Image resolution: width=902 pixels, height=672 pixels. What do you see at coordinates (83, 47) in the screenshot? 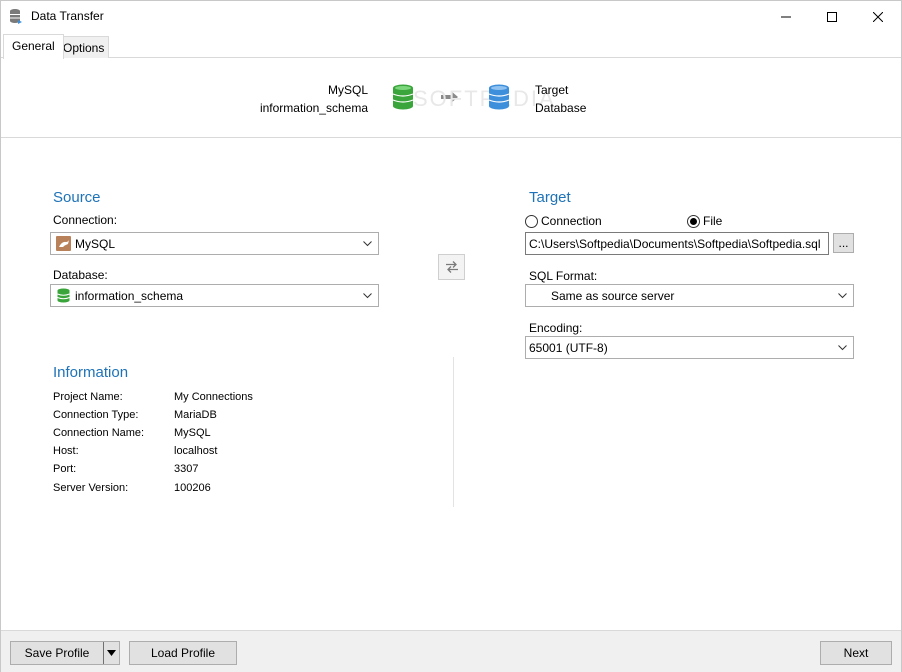
I see `tab-options: Options` at bounding box center [83, 47].